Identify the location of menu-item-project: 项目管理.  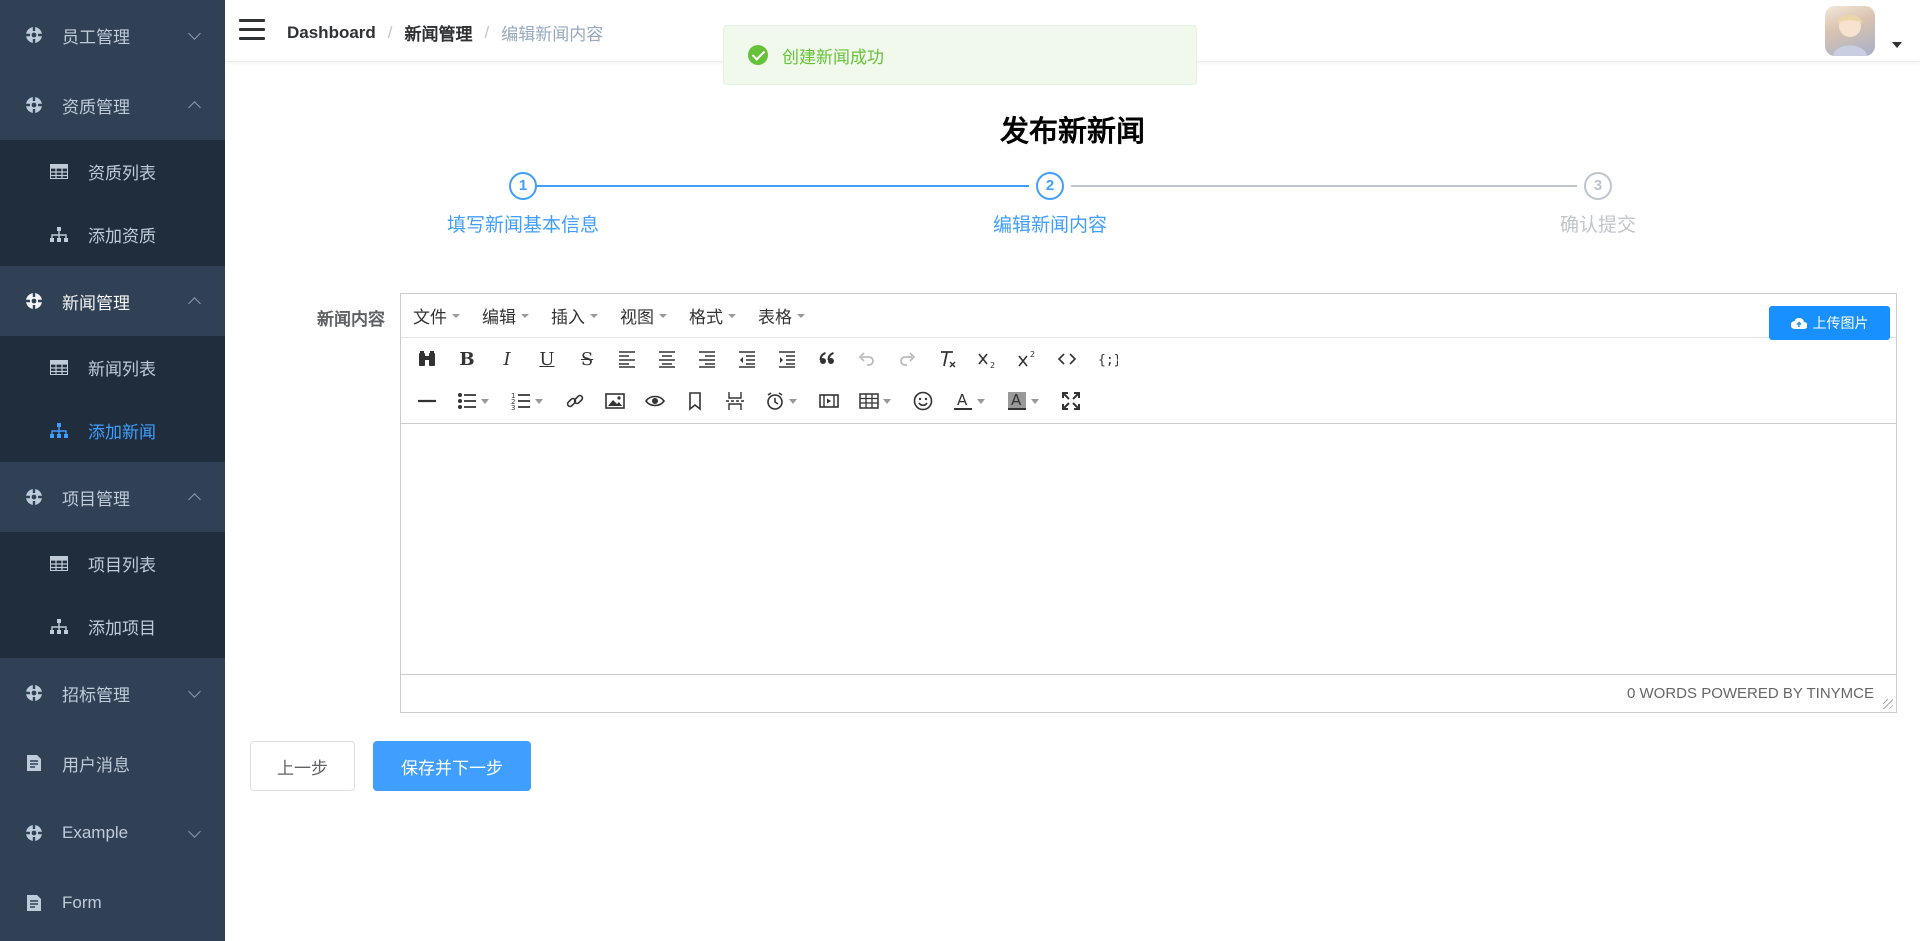
(112, 497).